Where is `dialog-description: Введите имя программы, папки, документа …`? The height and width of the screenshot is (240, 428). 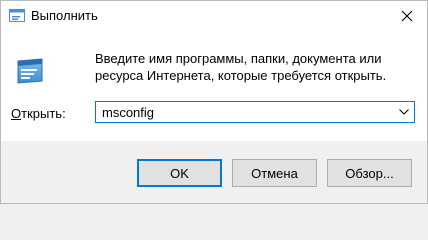
dialog-description: Введите имя программы, папки, документа … is located at coordinates (241, 67).